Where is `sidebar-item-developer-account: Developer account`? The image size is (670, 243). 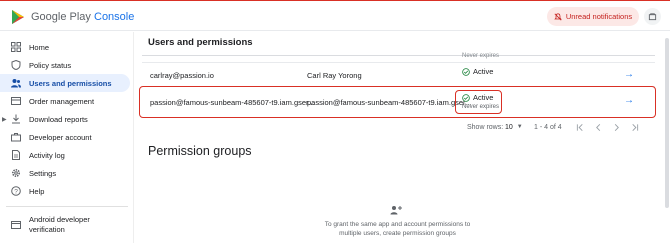
sidebar-item-developer-account: Developer account is located at coordinates (65, 137).